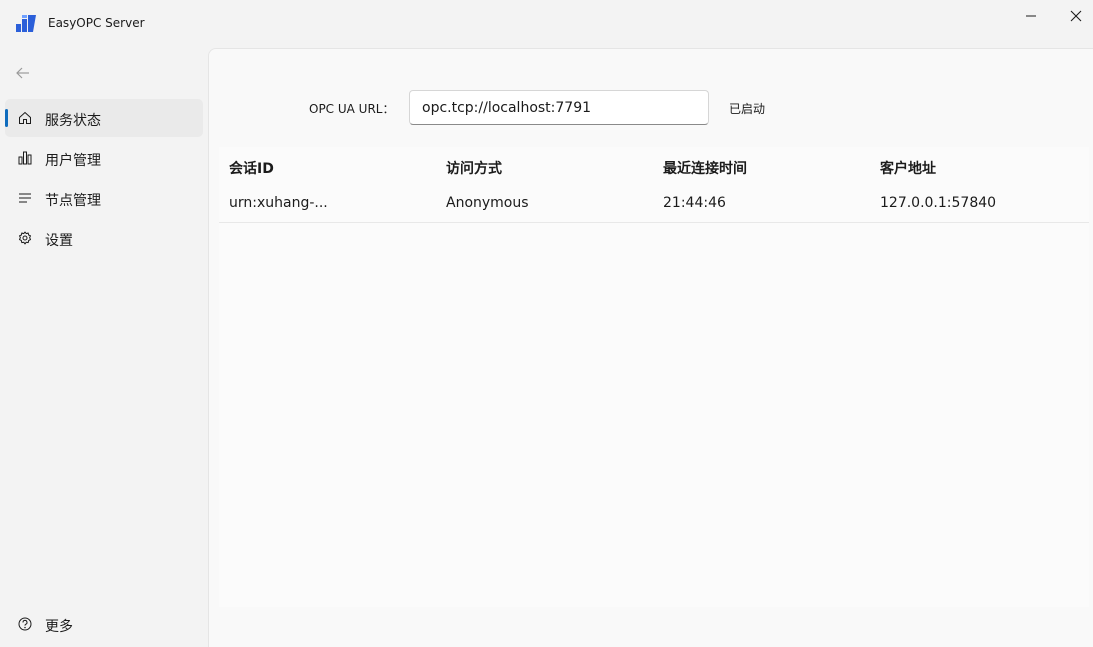 This screenshot has width=1093, height=647. I want to click on cell-client-address: 127.0.0.1:57840, so click(938, 203).